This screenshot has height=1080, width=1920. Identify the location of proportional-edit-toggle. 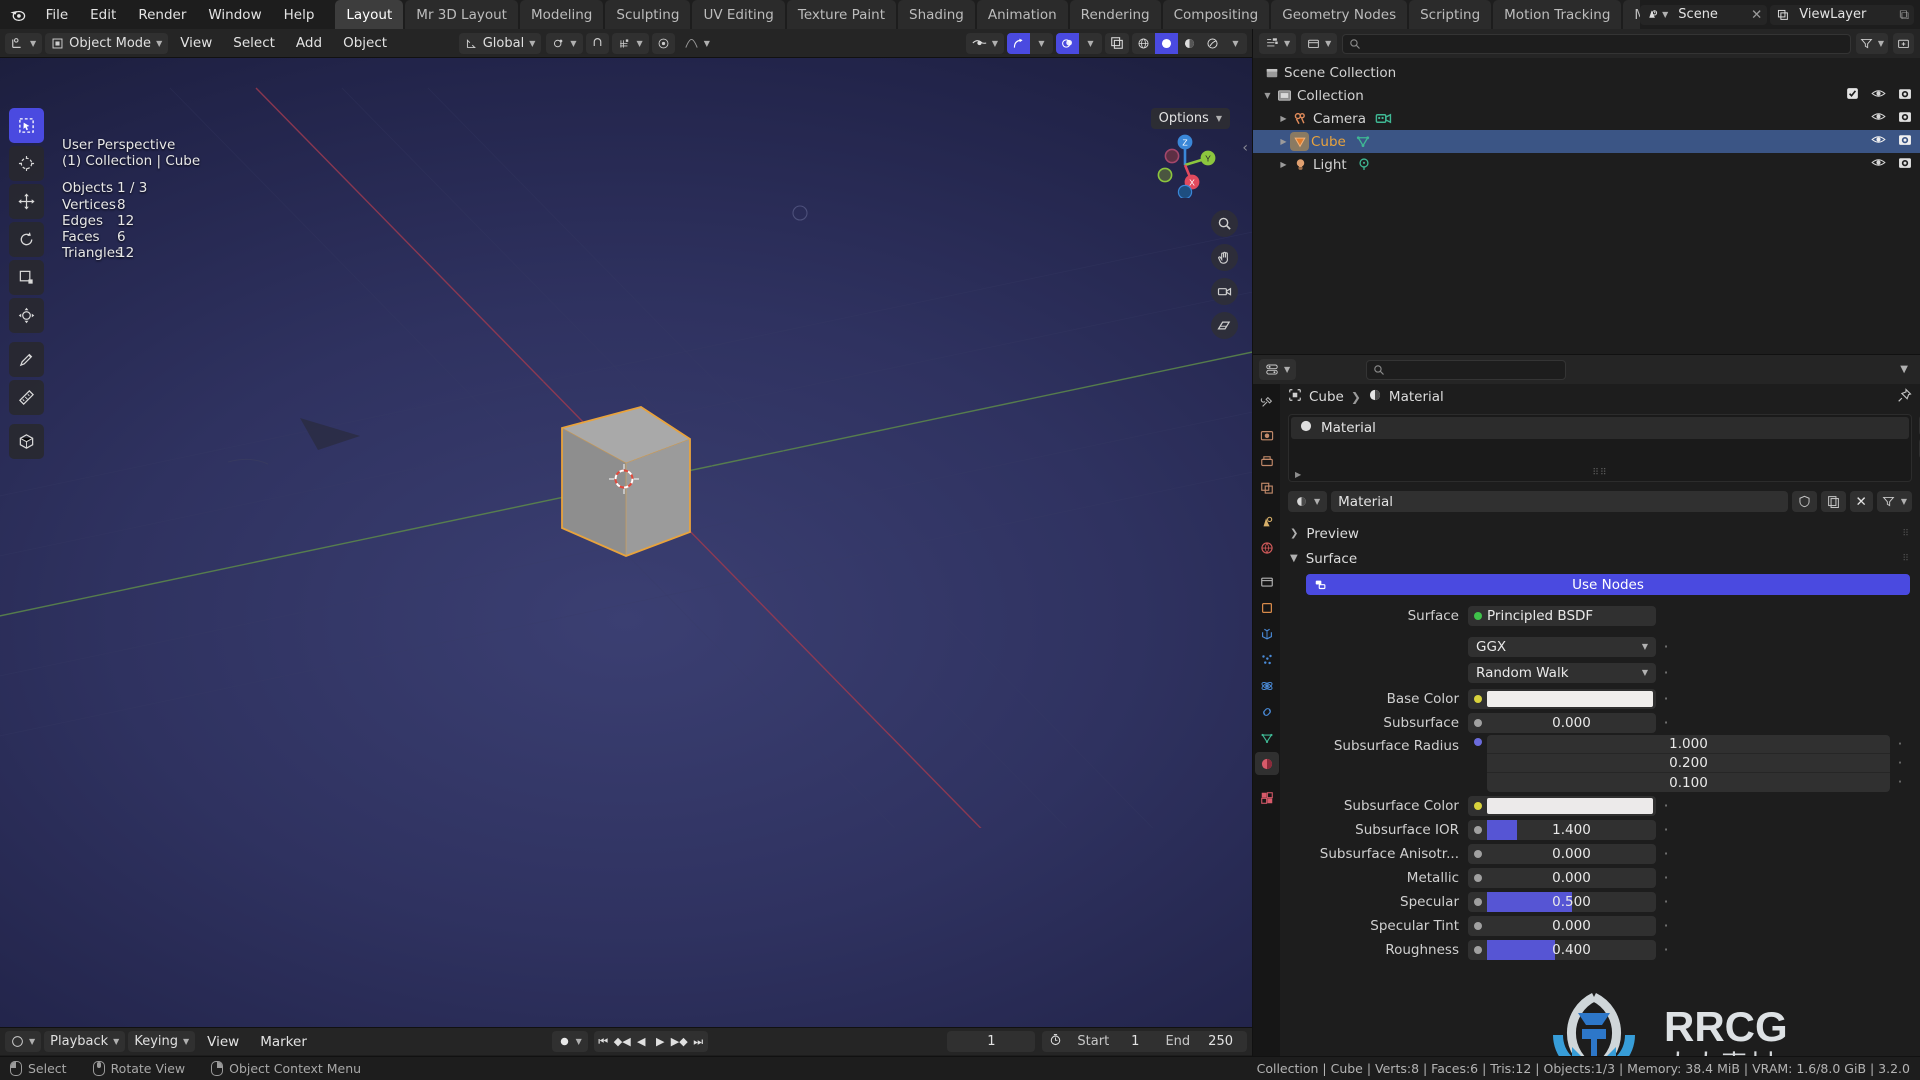
(663, 43).